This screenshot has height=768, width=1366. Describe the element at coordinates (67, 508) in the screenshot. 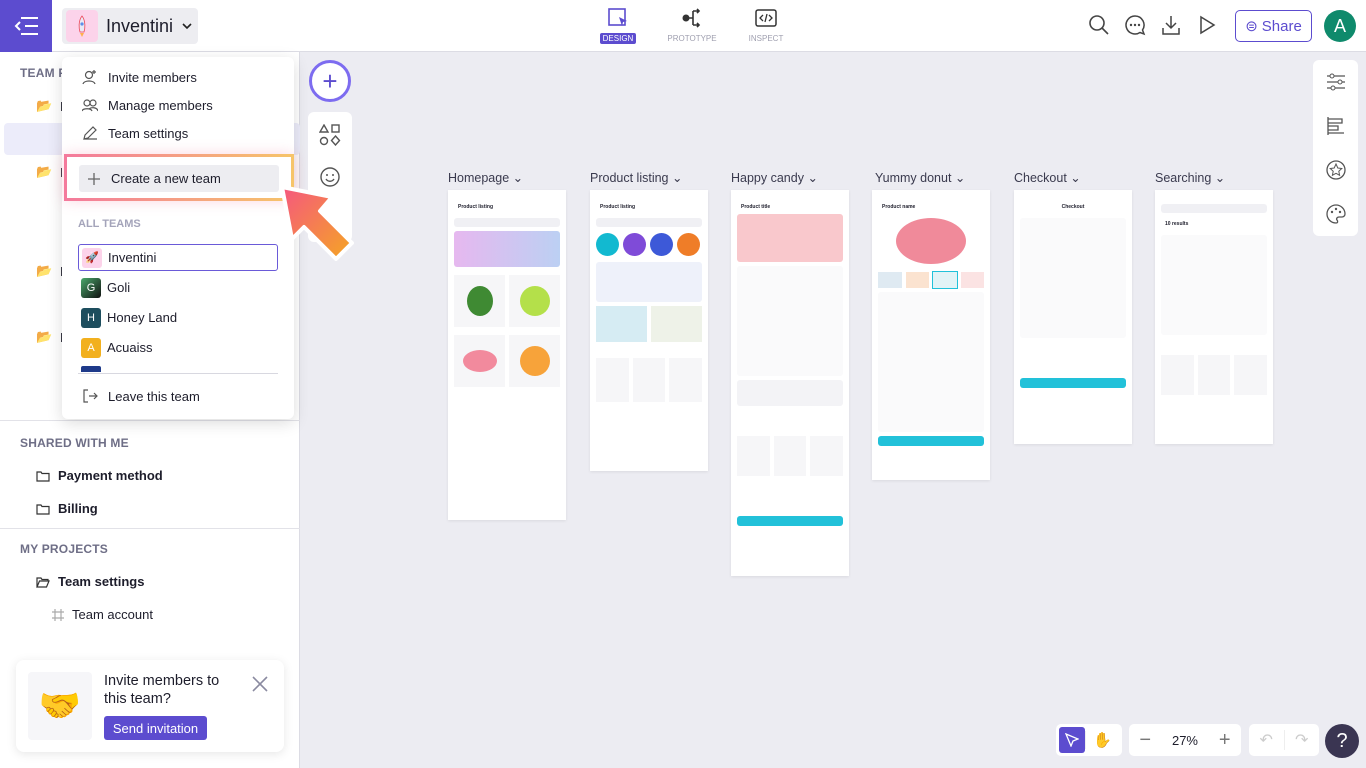

I see `sidebar-item-billing: Billing` at that location.